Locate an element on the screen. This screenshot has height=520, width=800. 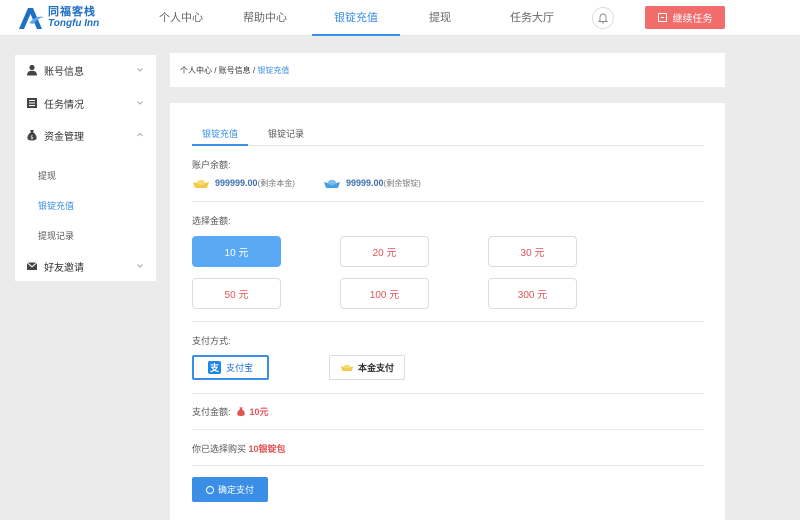
nav-withdraw: 提现 is located at coordinates (440, 18).